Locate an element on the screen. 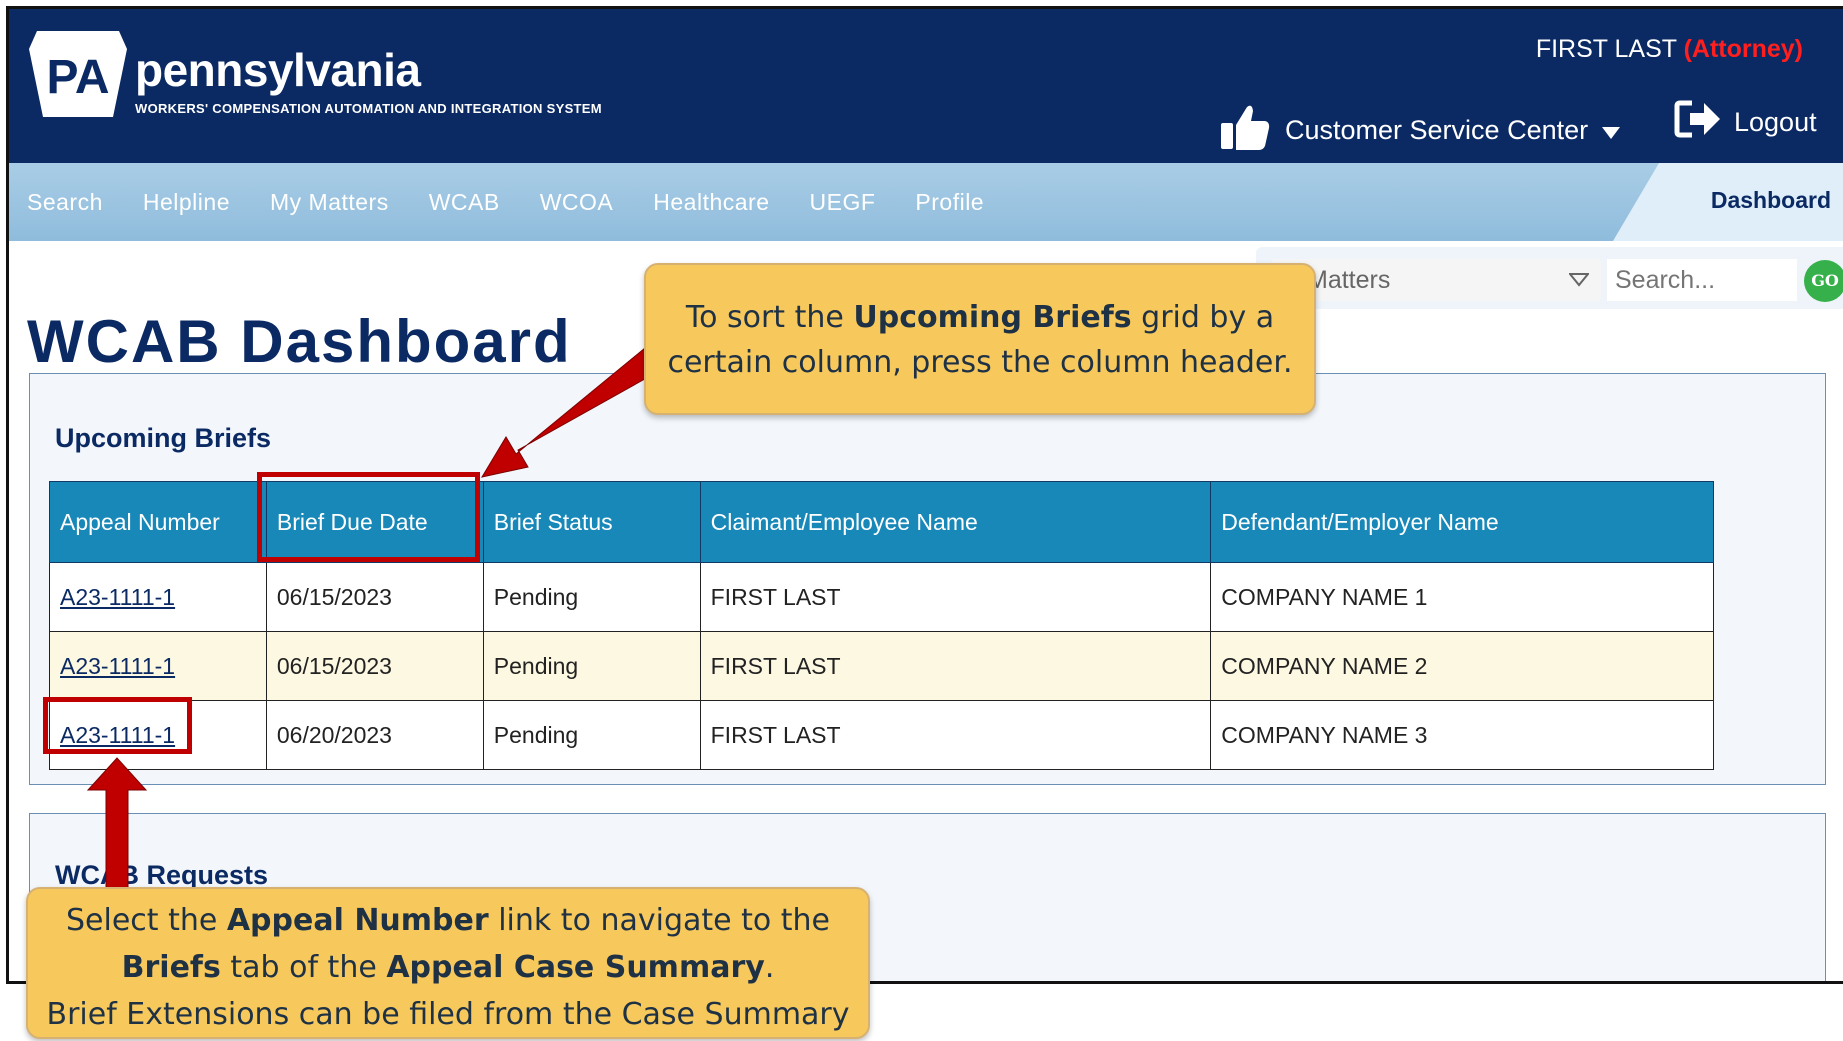 Image resolution: width=1843 pixels, height=1041 pixels. callout-emphasis: Upcoming Briefs is located at coordinates (992, 317).